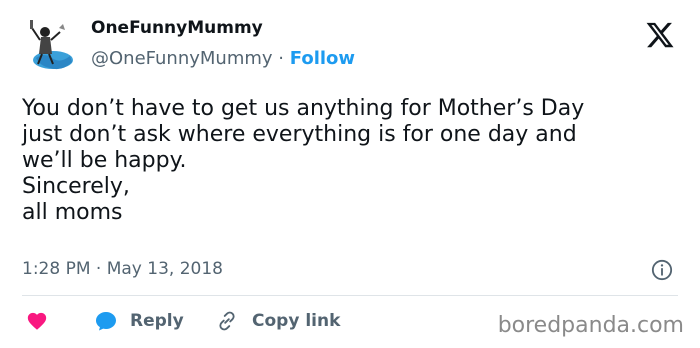 The image size is (700, 348). I want to click on reply-button: Reply, so click(139, 321).